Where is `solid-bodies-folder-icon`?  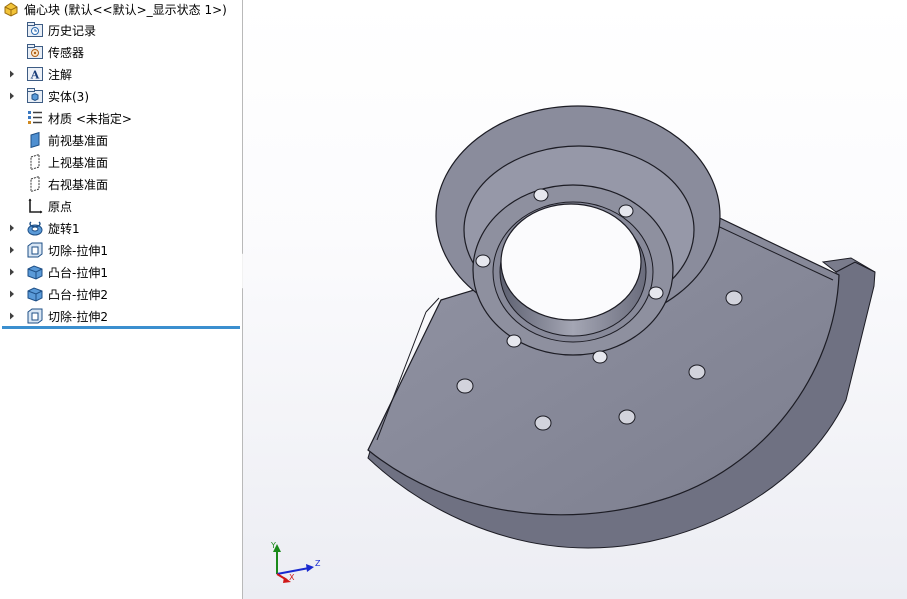 solid-bodies-folder-icon is located at coordinates (35, 96).